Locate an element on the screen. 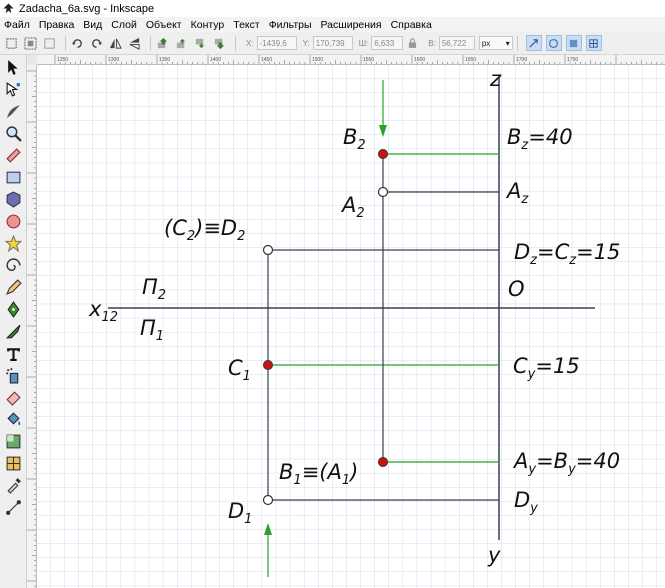 The image size is (665, 588). deselect-icon is located at coordinates (49, 43).